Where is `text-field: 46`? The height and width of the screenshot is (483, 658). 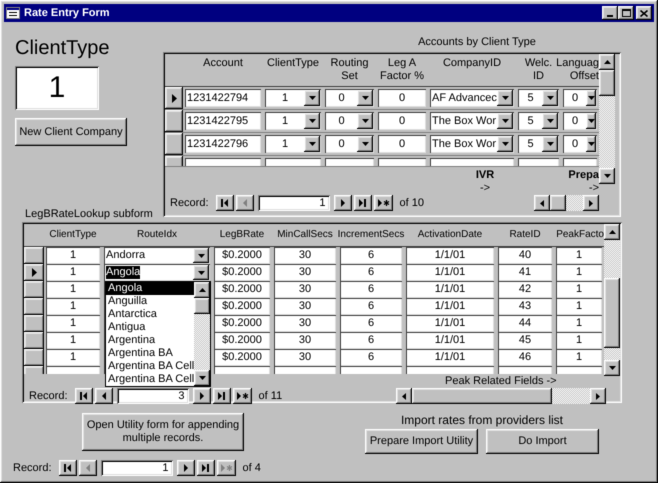
text-field: 46 is located at coordinates (525, 357).